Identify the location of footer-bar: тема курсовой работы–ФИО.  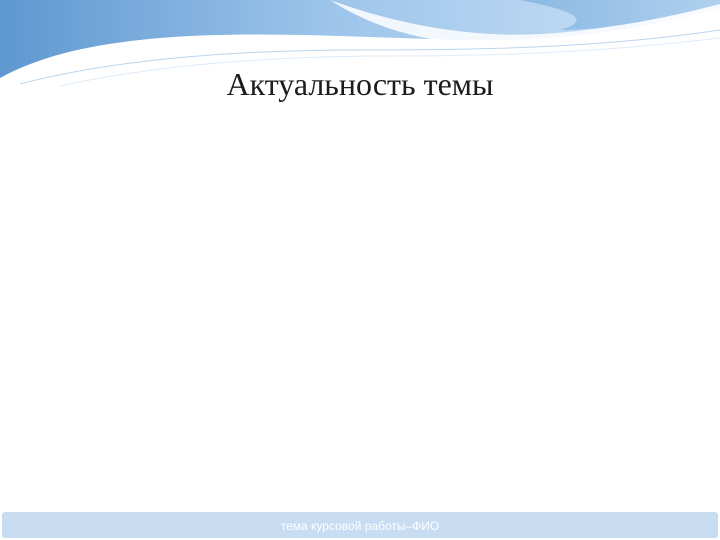
(360, 525).